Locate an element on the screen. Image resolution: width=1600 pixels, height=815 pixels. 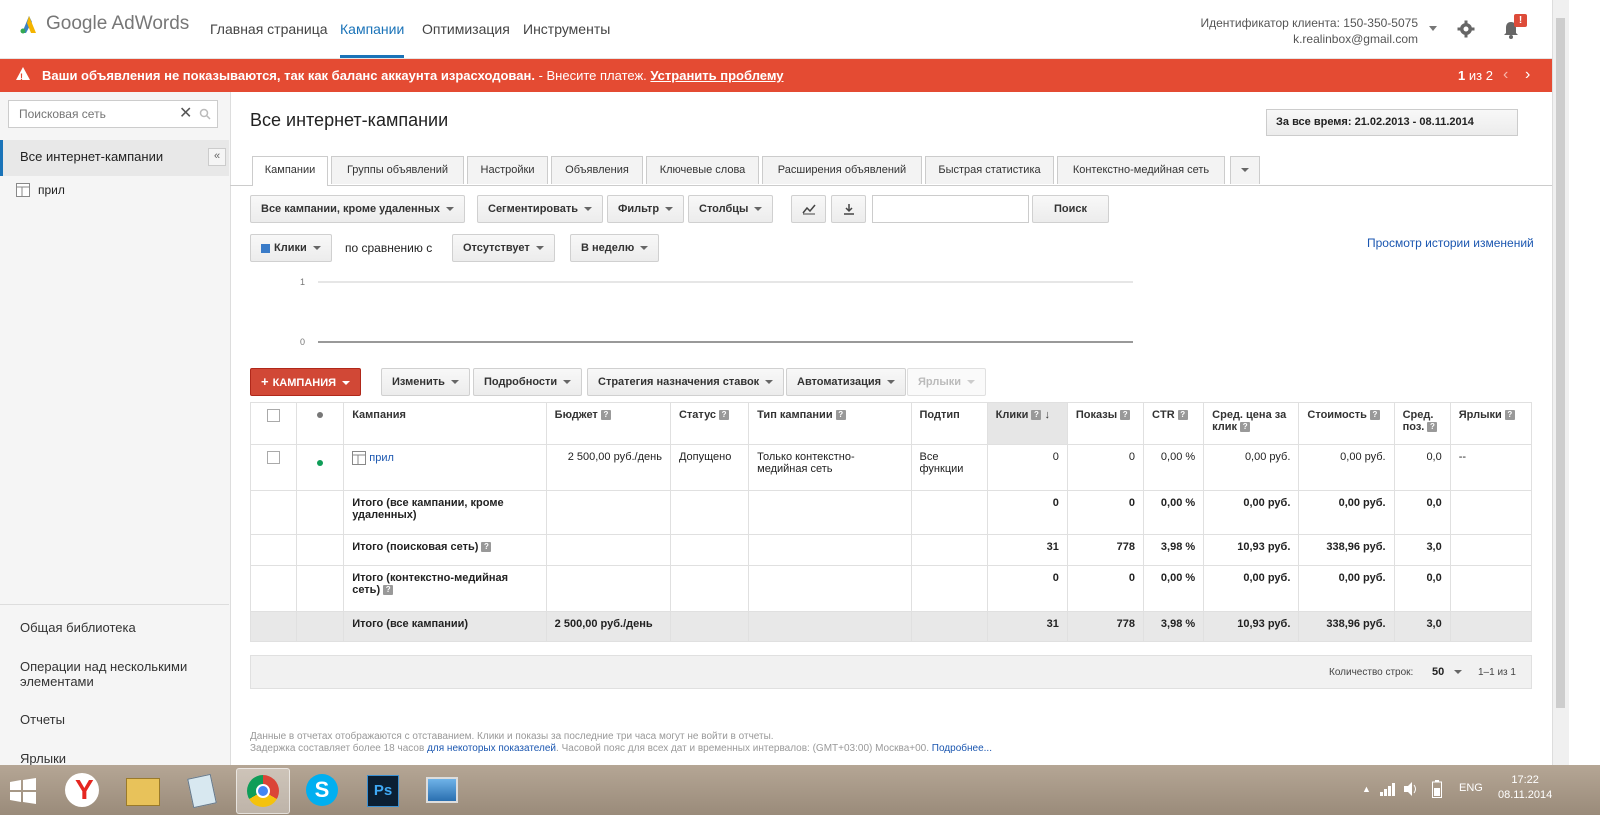
nav-optimization: Оптимизация is located at coordinates (466, 29).